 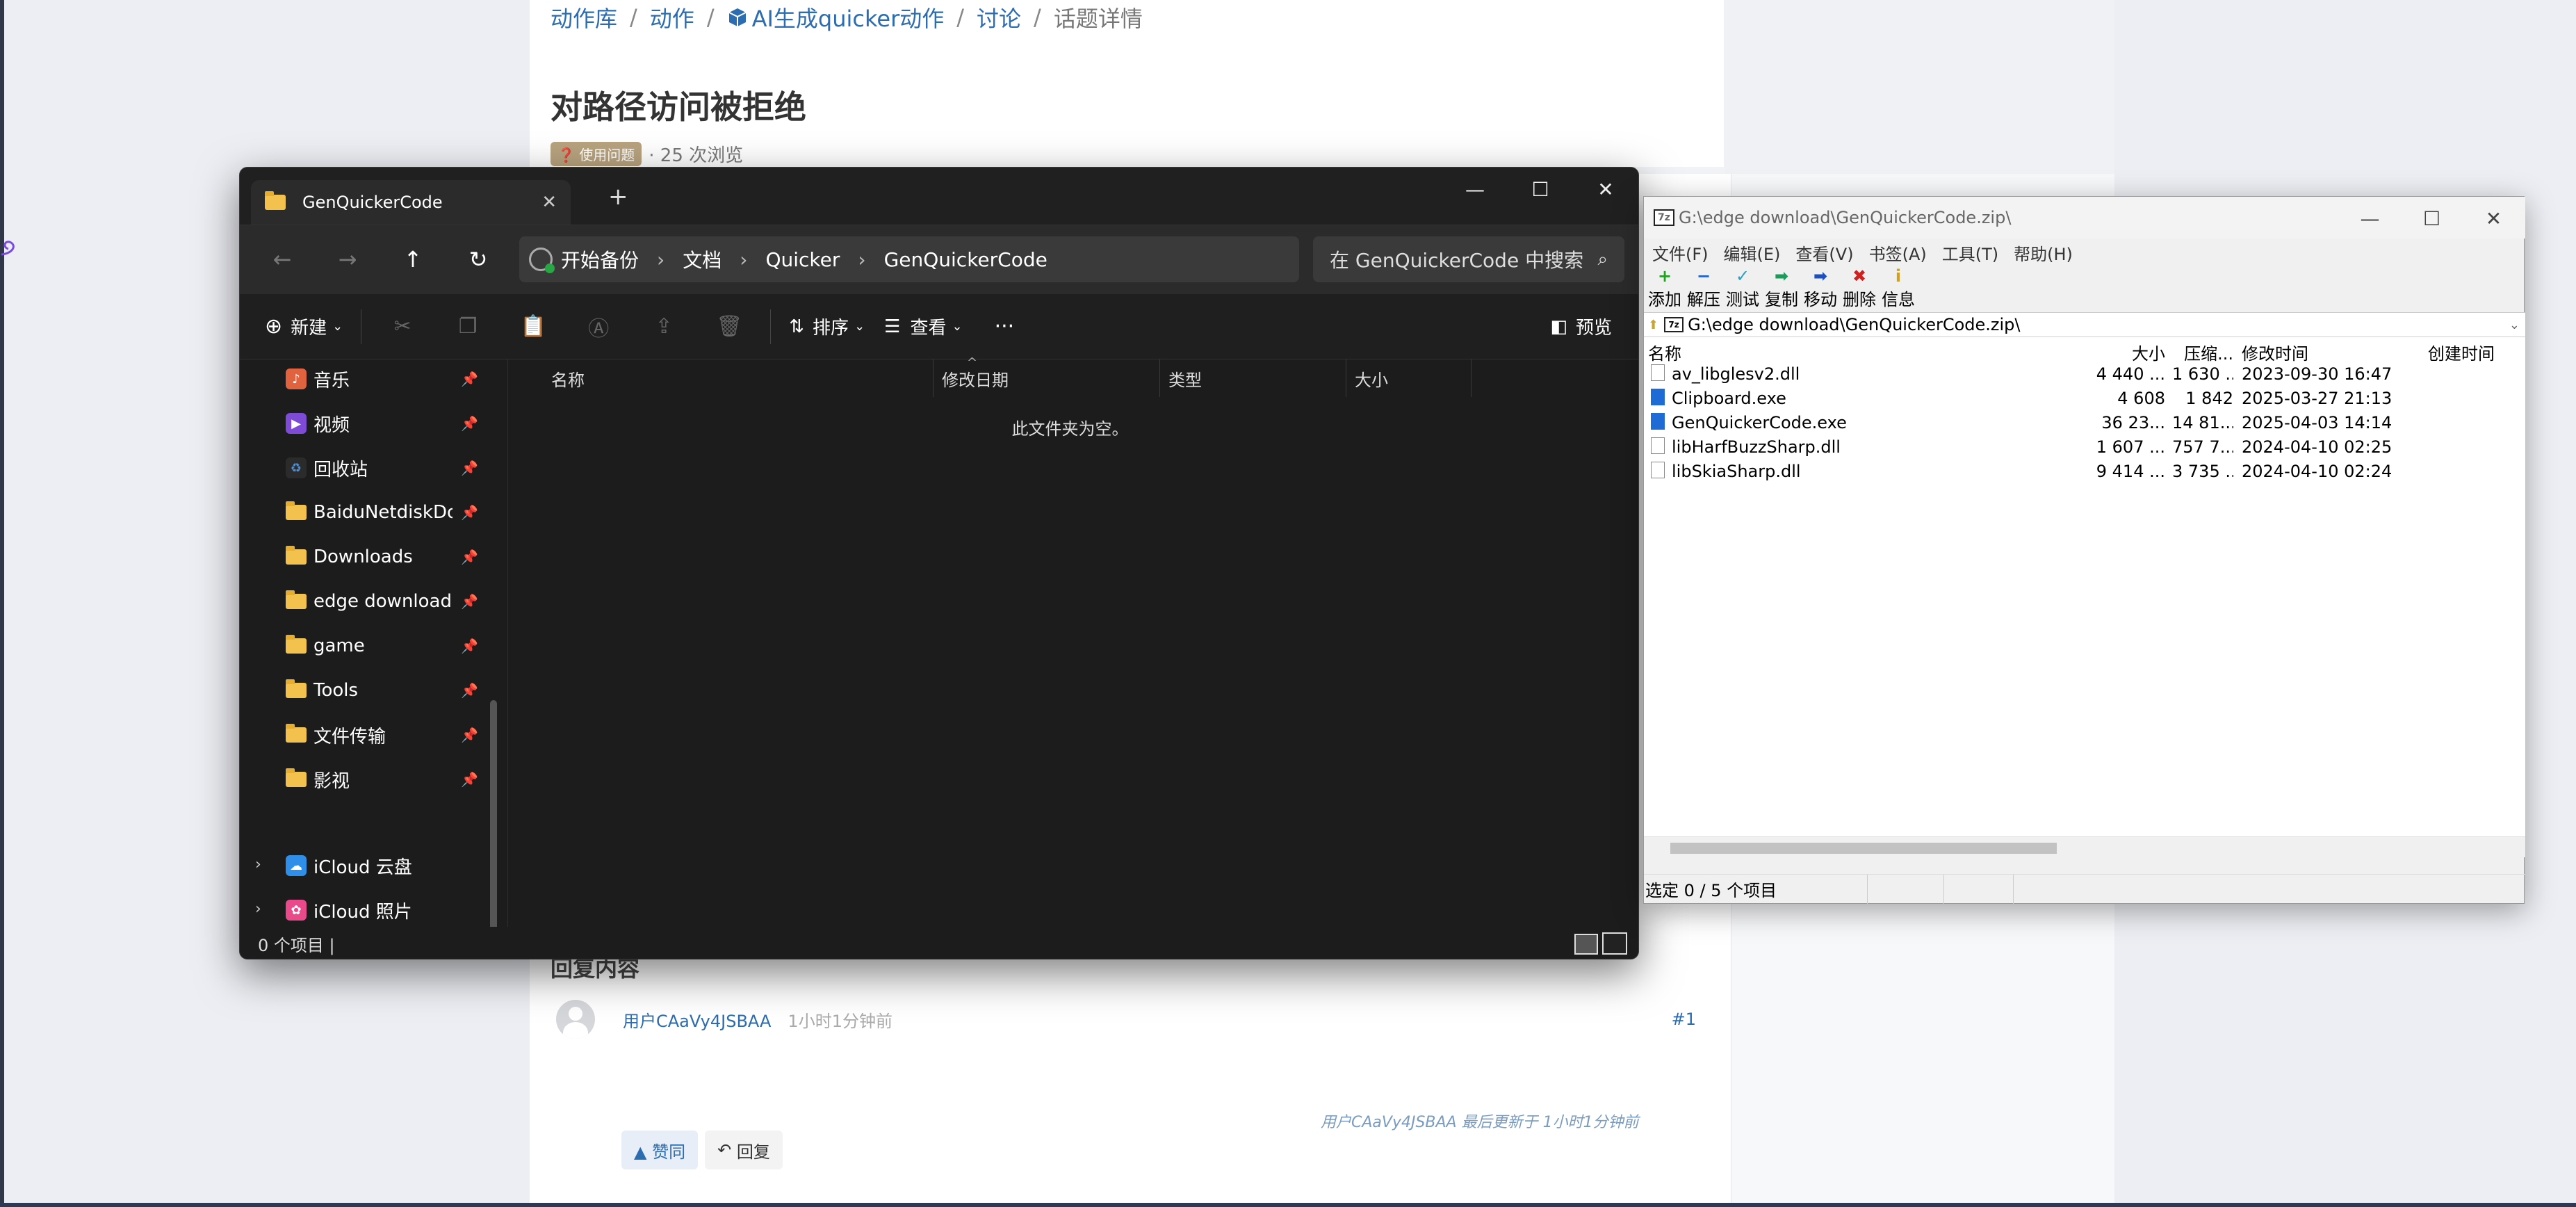 I want to click on sidebar-item-game: game, so click(x=369, y=646).